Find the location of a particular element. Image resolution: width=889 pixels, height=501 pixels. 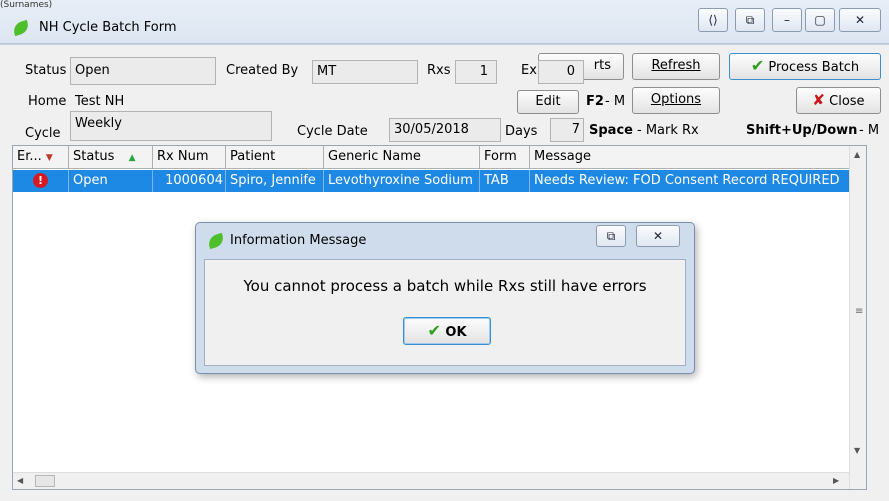

edit-button: Edit is located at coordinates (548, 102).